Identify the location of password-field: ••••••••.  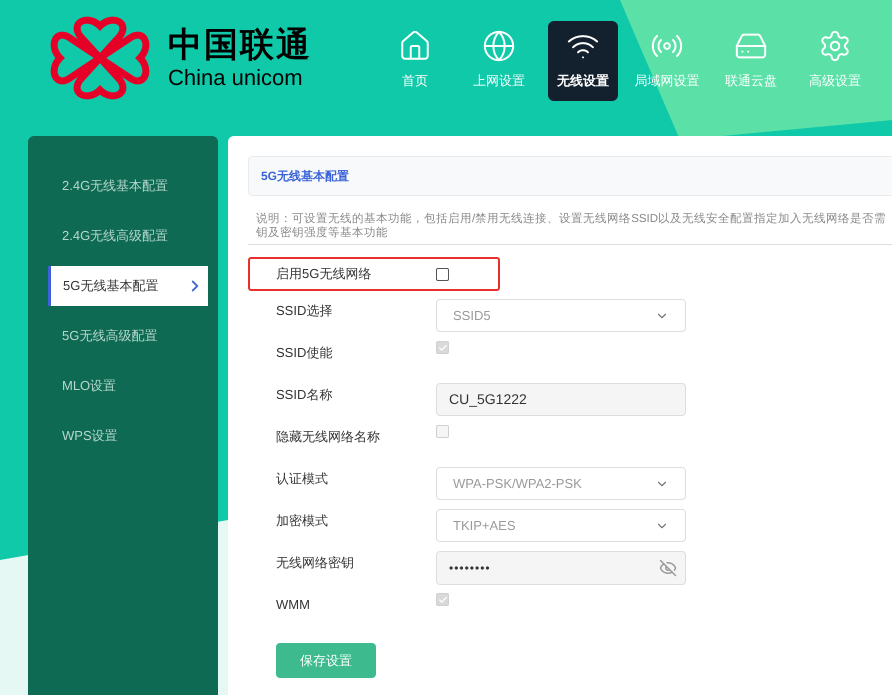
(561, 568).